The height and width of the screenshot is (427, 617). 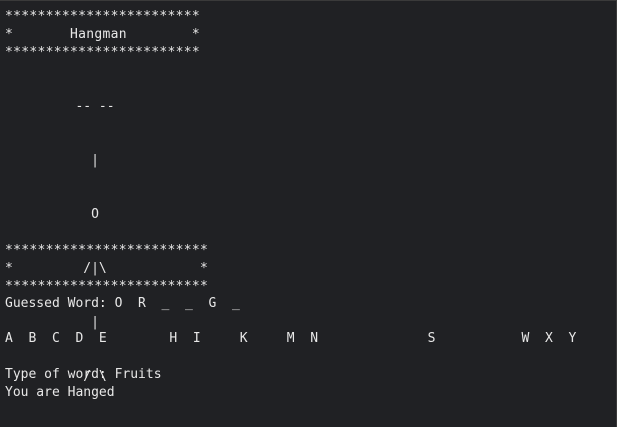 What do you see at coordinates (107, 268) in the screenshot?
I see `bottom-banner-middle: * *` at bounding box center [107, 268].